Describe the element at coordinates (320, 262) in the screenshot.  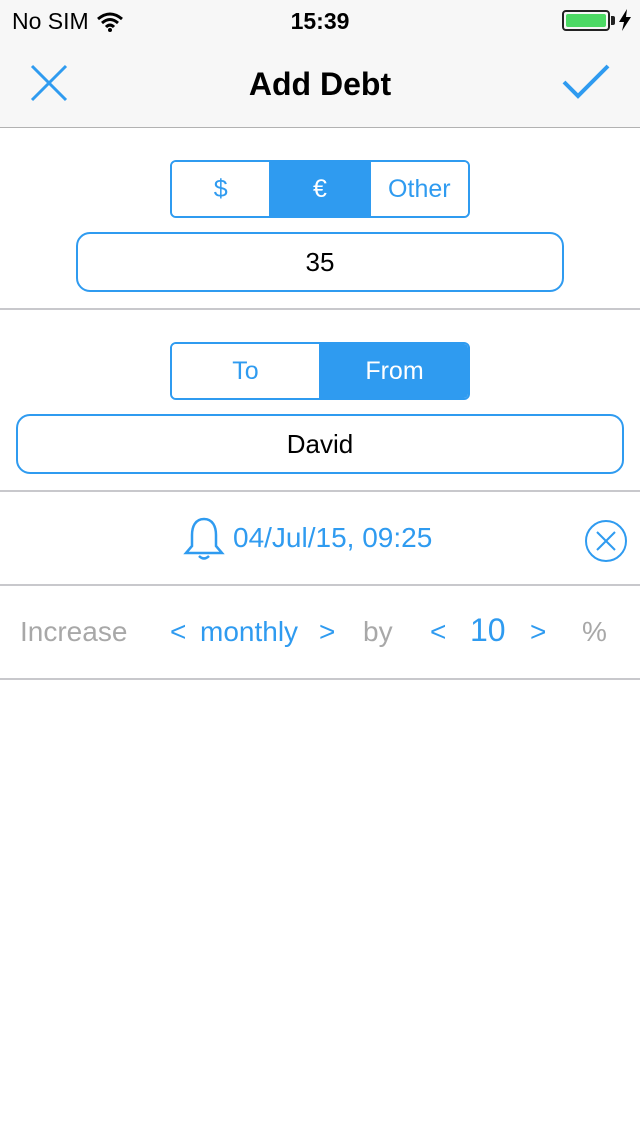
I see `amount-field: 35` at that location.